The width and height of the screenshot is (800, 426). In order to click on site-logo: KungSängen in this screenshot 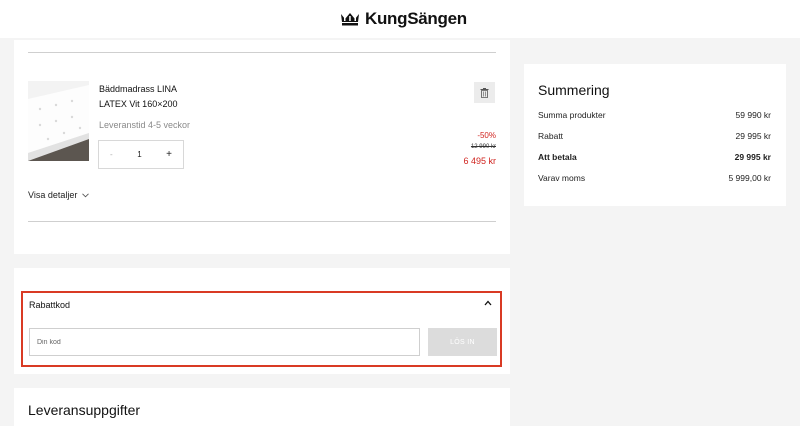, I will do `click(403, 19)`.